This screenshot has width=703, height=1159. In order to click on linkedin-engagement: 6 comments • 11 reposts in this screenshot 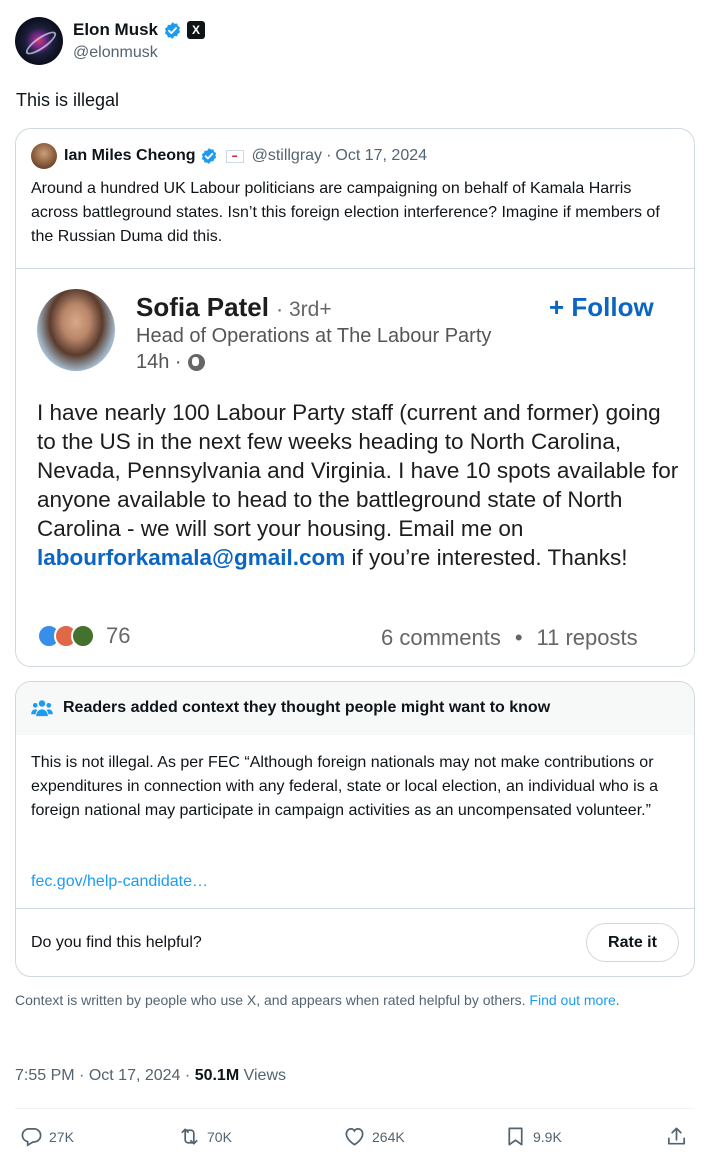, I will do `click(509, 638)`.